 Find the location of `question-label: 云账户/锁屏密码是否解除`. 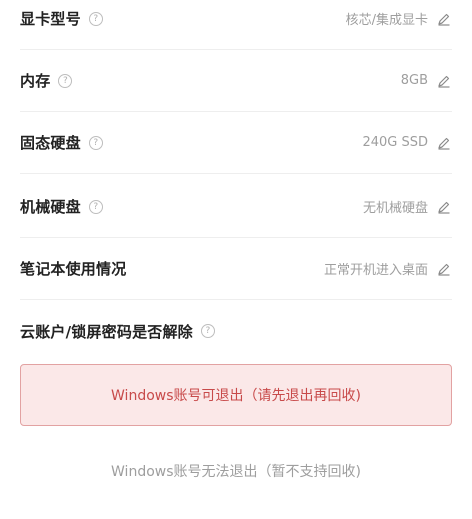

question-label: 云账户/锁屏密码是否解除 is located at coordinates (106, 331).